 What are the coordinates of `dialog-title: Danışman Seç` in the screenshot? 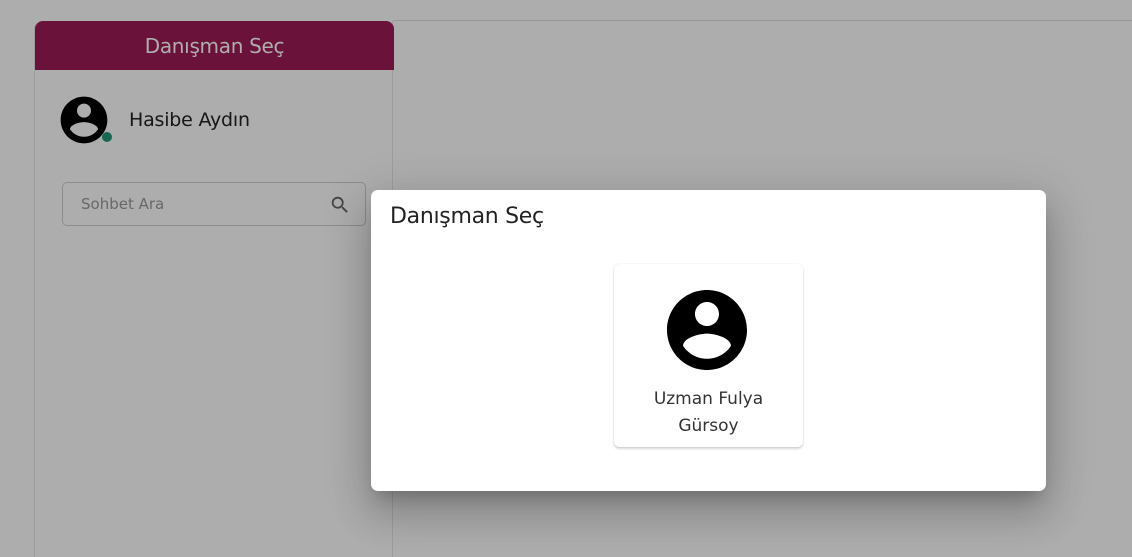 It's located at (467, 216).